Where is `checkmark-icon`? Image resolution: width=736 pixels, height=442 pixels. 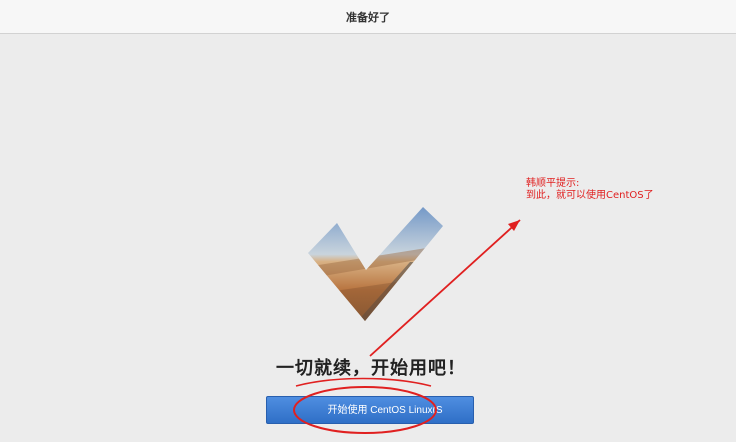 checkmark-icon is located at coordinates (375, 264).